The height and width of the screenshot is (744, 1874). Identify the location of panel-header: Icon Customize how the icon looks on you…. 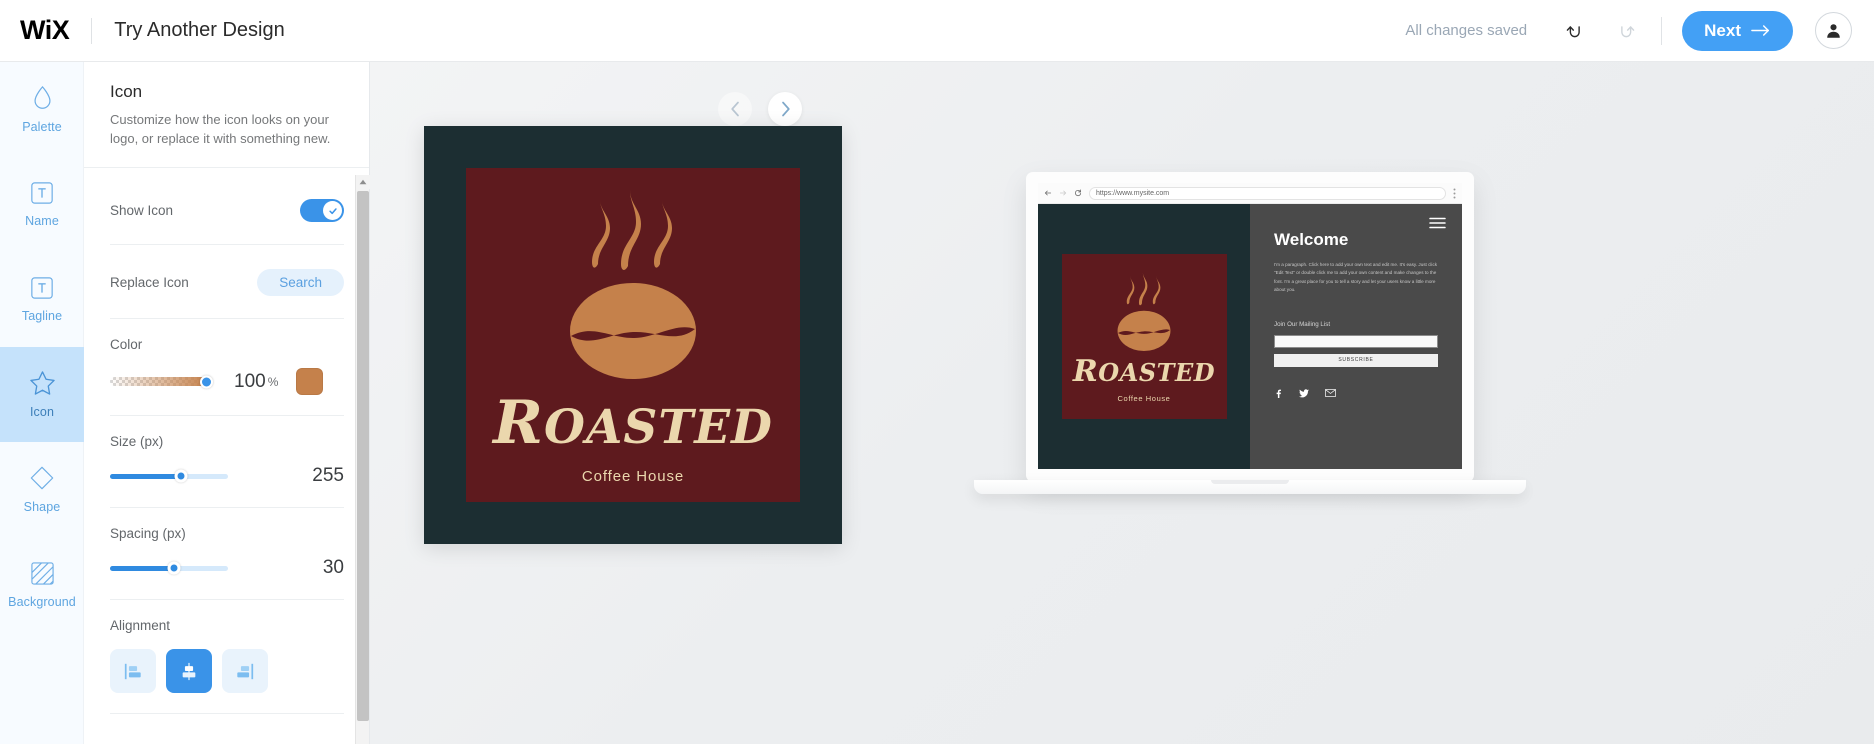
(226, 115).